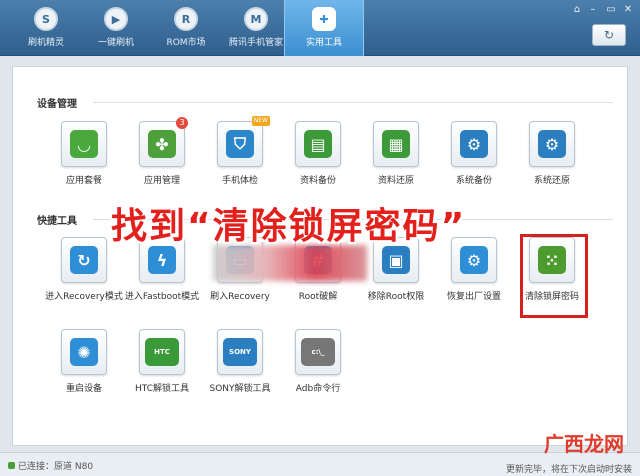 This screenshot has width=640, height=476. What do you see at coordinates (83, 181) in the screenshot?
I see `tool-label: 应用套餐` at bounding box center [83, 181].